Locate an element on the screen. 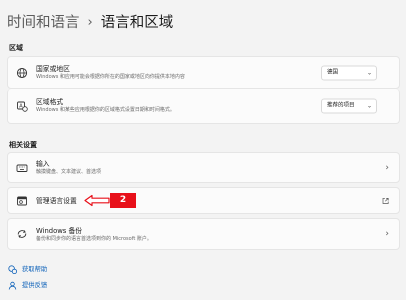 This screenshot has height=300, width=406. windows-backup-desc: 备份和同步你的语言首选项到你的 Microsoft 账户。 is located at coordinates (94, 239).